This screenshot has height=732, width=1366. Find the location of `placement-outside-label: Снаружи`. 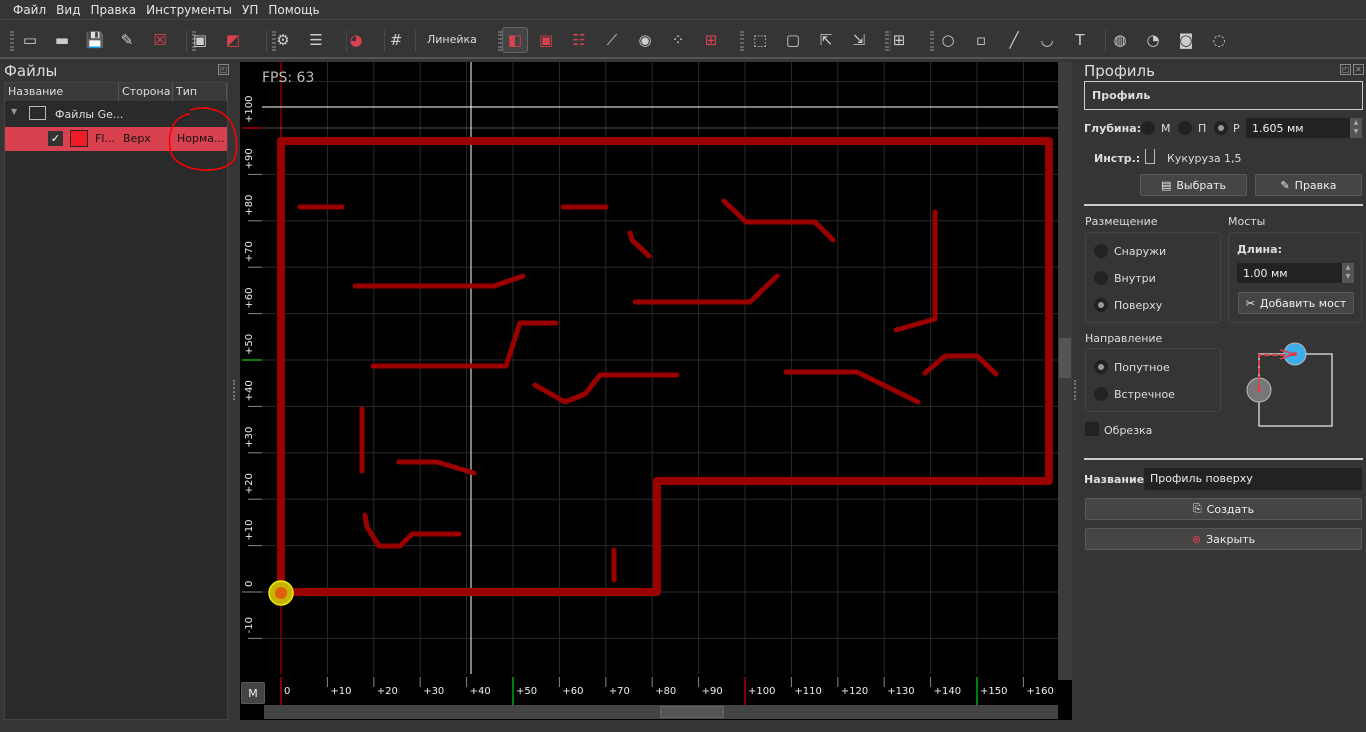

placement-outside-label: Снаружи is located at coordinates (1140, 251).